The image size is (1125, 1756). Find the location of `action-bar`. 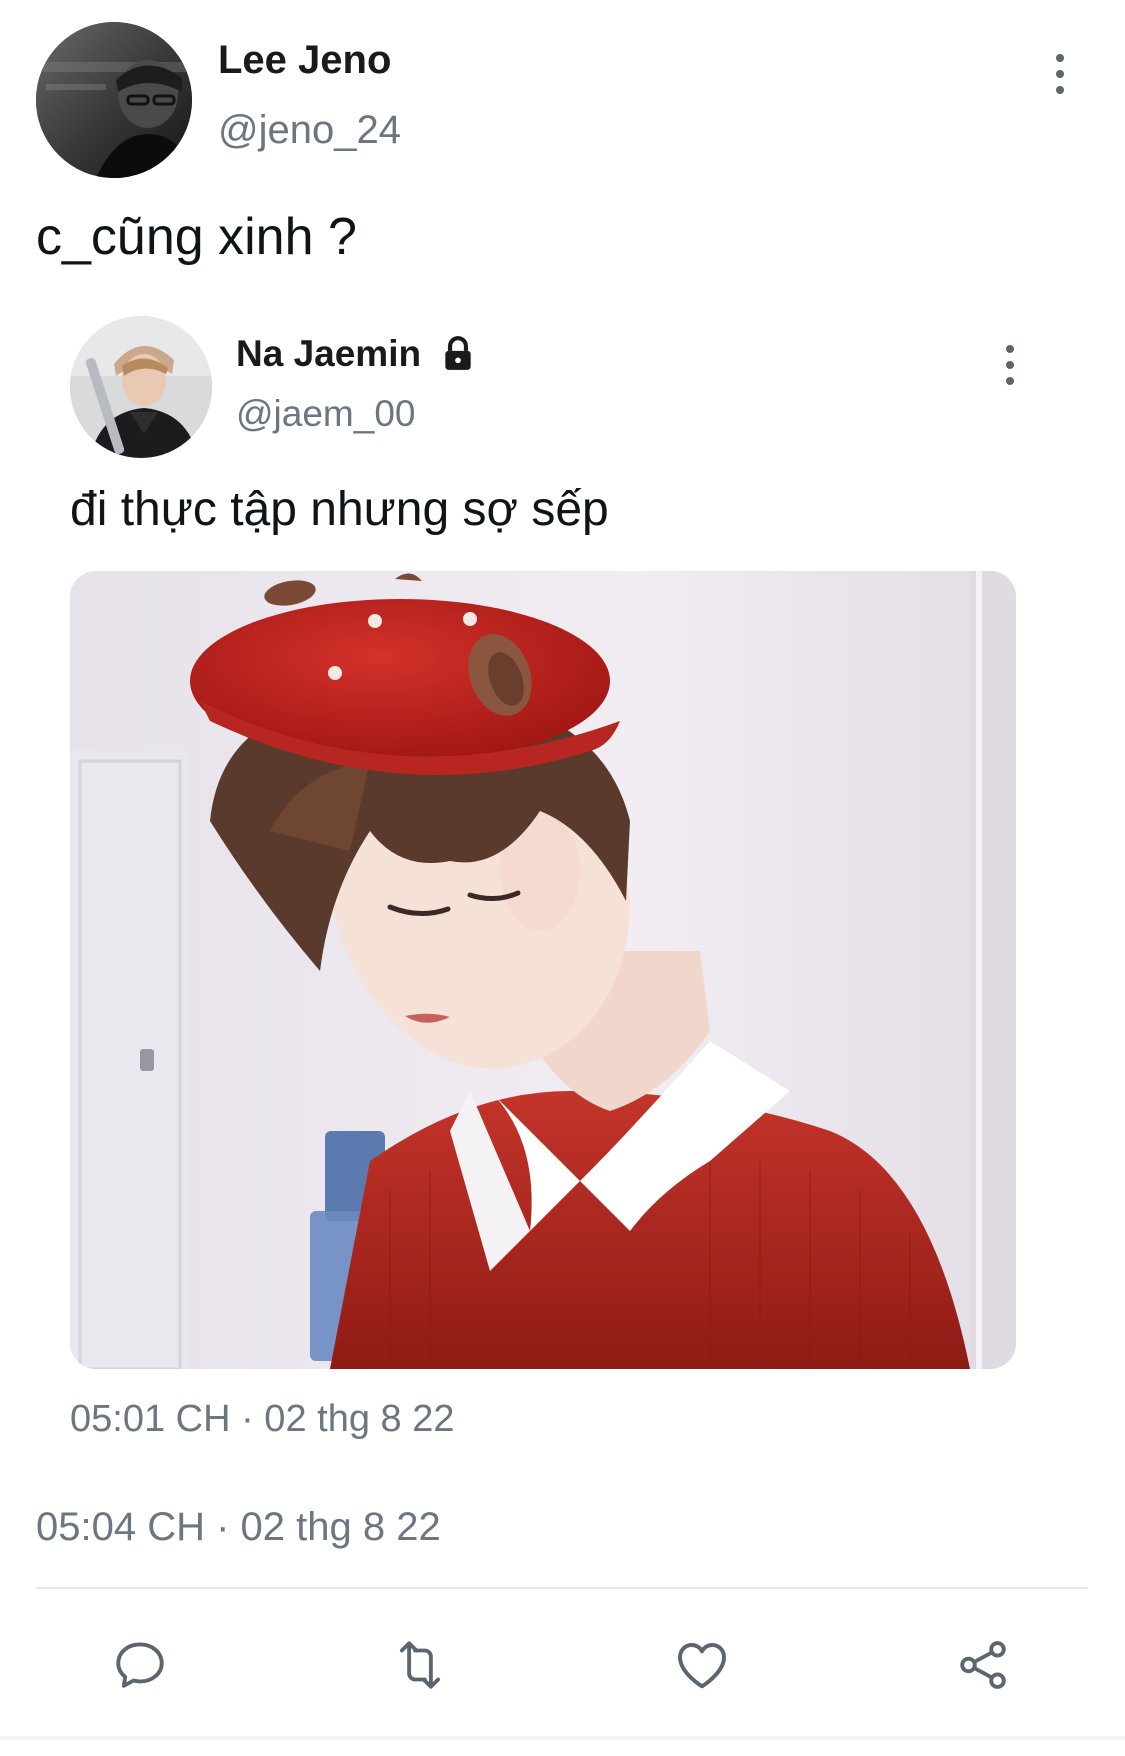

action-bar is located at coordinates (562, 1666).